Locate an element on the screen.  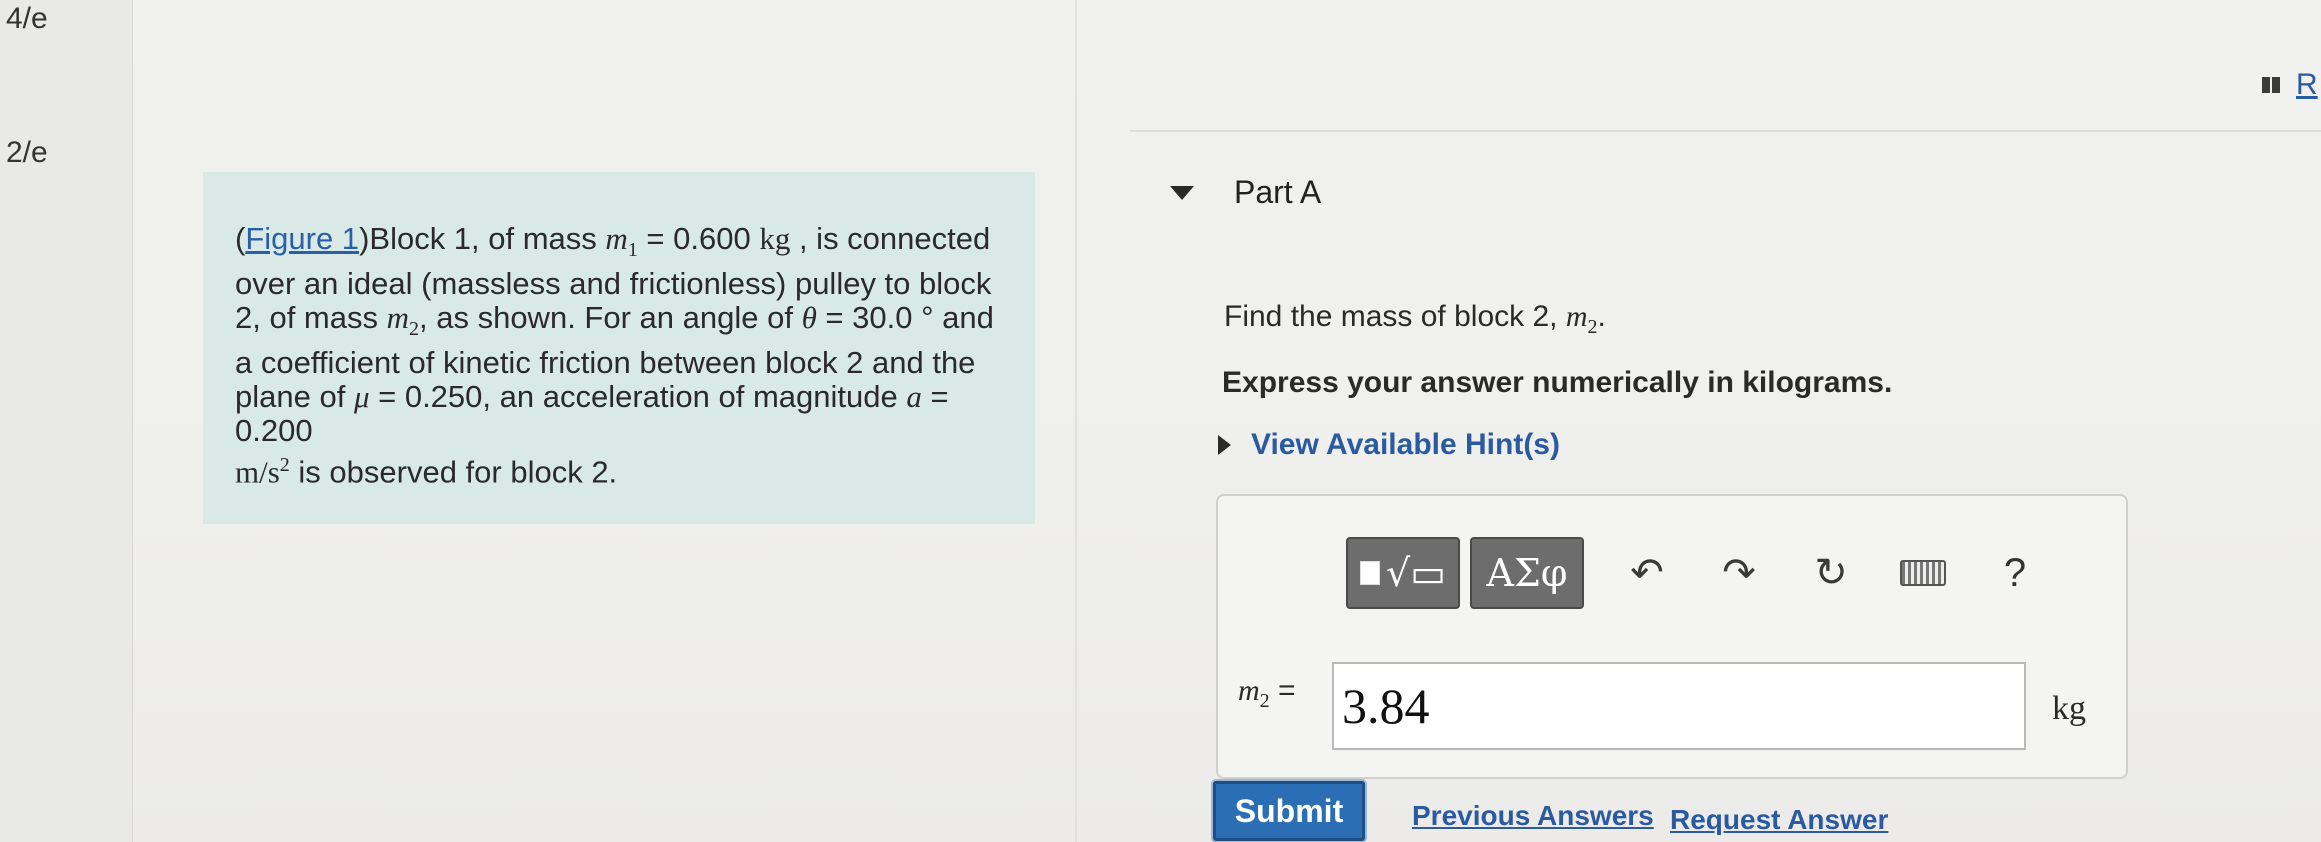
keyboard-glyph is located at coordinates (1923, 573).